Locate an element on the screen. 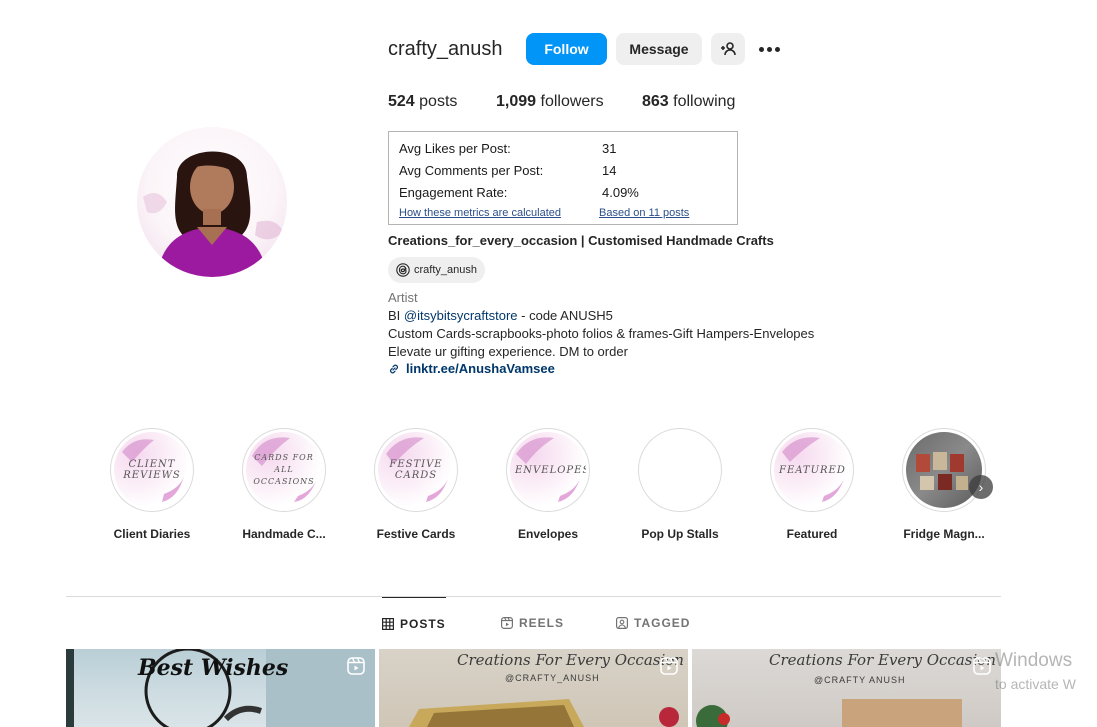 Image resolution: width=1097 pixels, height=727 pixels. add-user-icon is located at coordinates (728, 49).